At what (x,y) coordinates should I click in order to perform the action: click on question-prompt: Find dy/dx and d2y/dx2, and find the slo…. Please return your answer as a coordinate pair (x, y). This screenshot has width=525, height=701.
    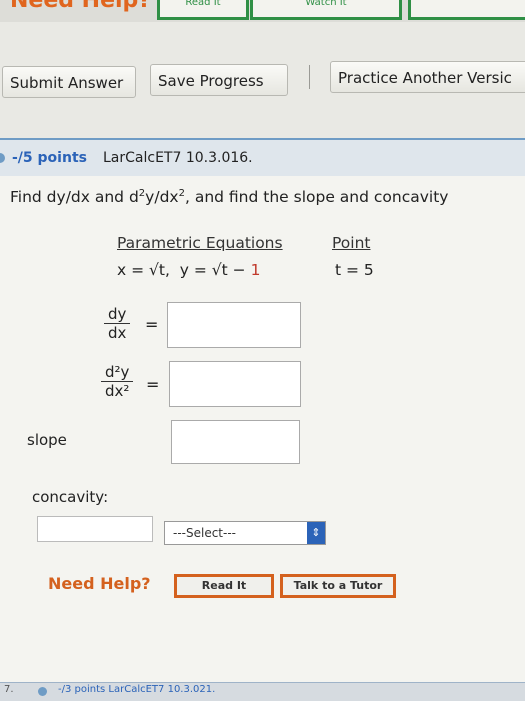
    Looking at the image, I should click on (229, 197).